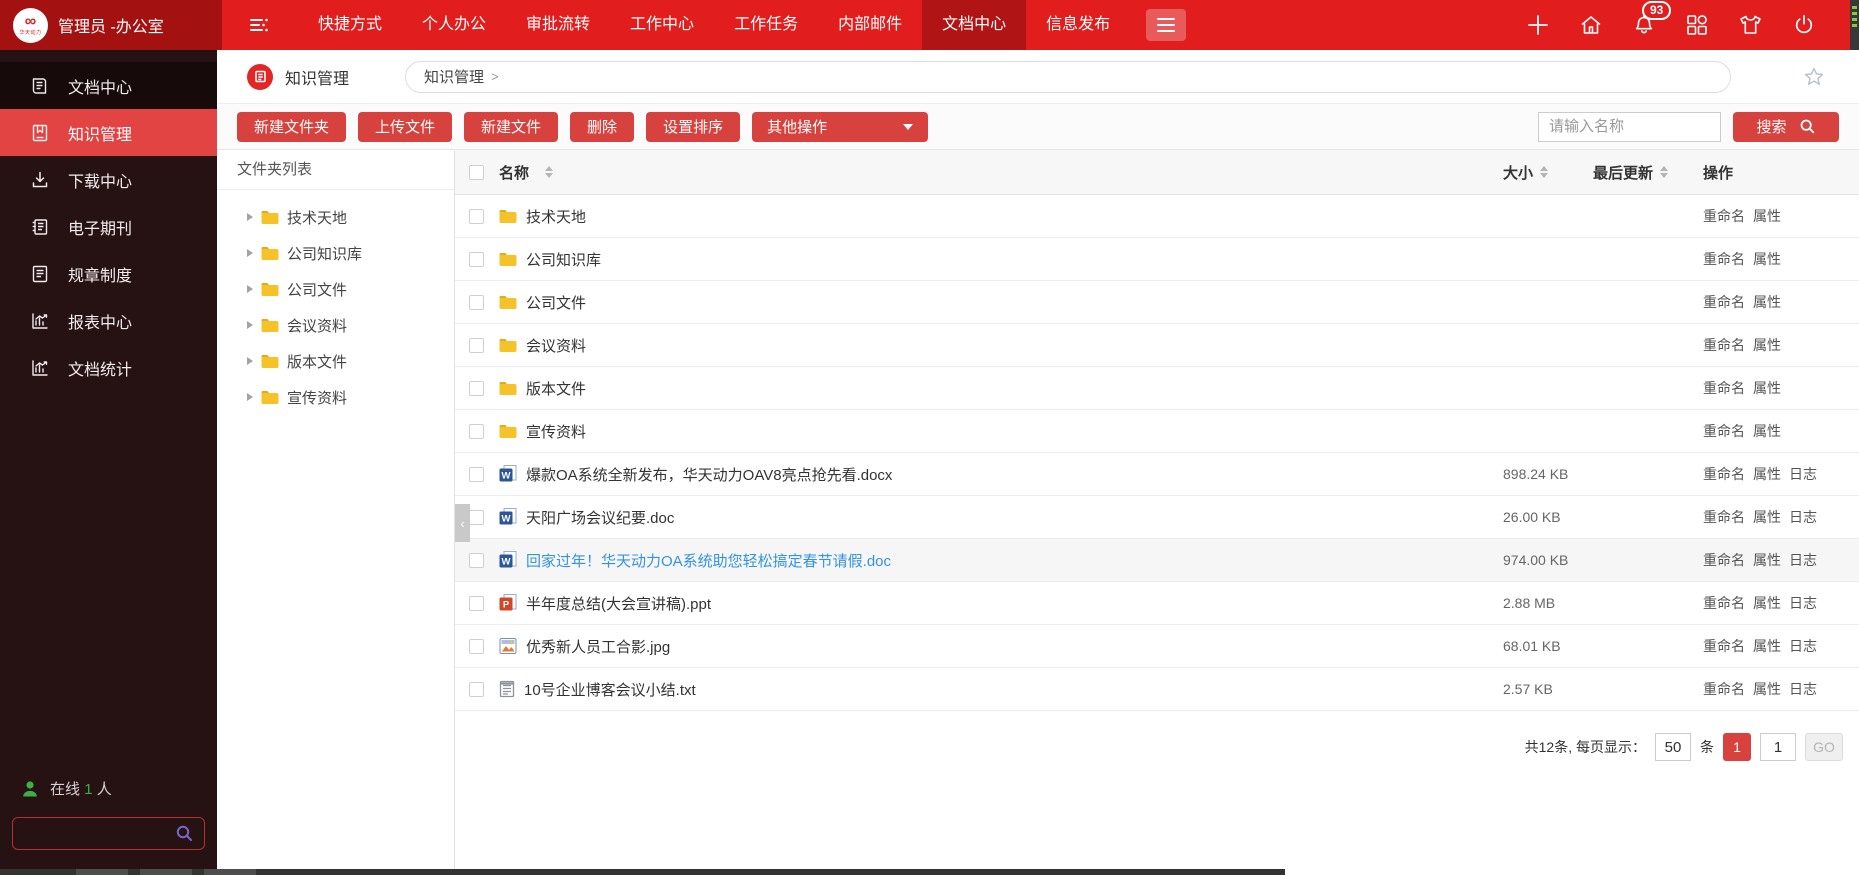 Image resolution: width=1859 pixels, height=875 pixels. I want to click on nav-item-6: 内部邮件, so click(870, 25).